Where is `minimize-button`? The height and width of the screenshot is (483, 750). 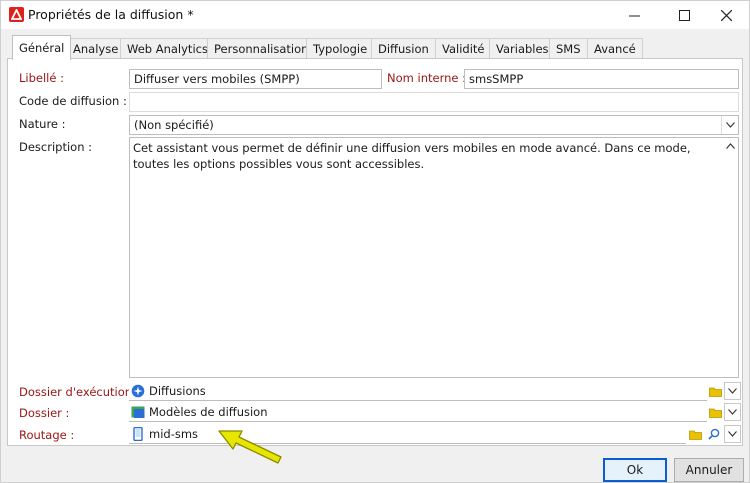
minimize-button is located at coordinates (634, 15).